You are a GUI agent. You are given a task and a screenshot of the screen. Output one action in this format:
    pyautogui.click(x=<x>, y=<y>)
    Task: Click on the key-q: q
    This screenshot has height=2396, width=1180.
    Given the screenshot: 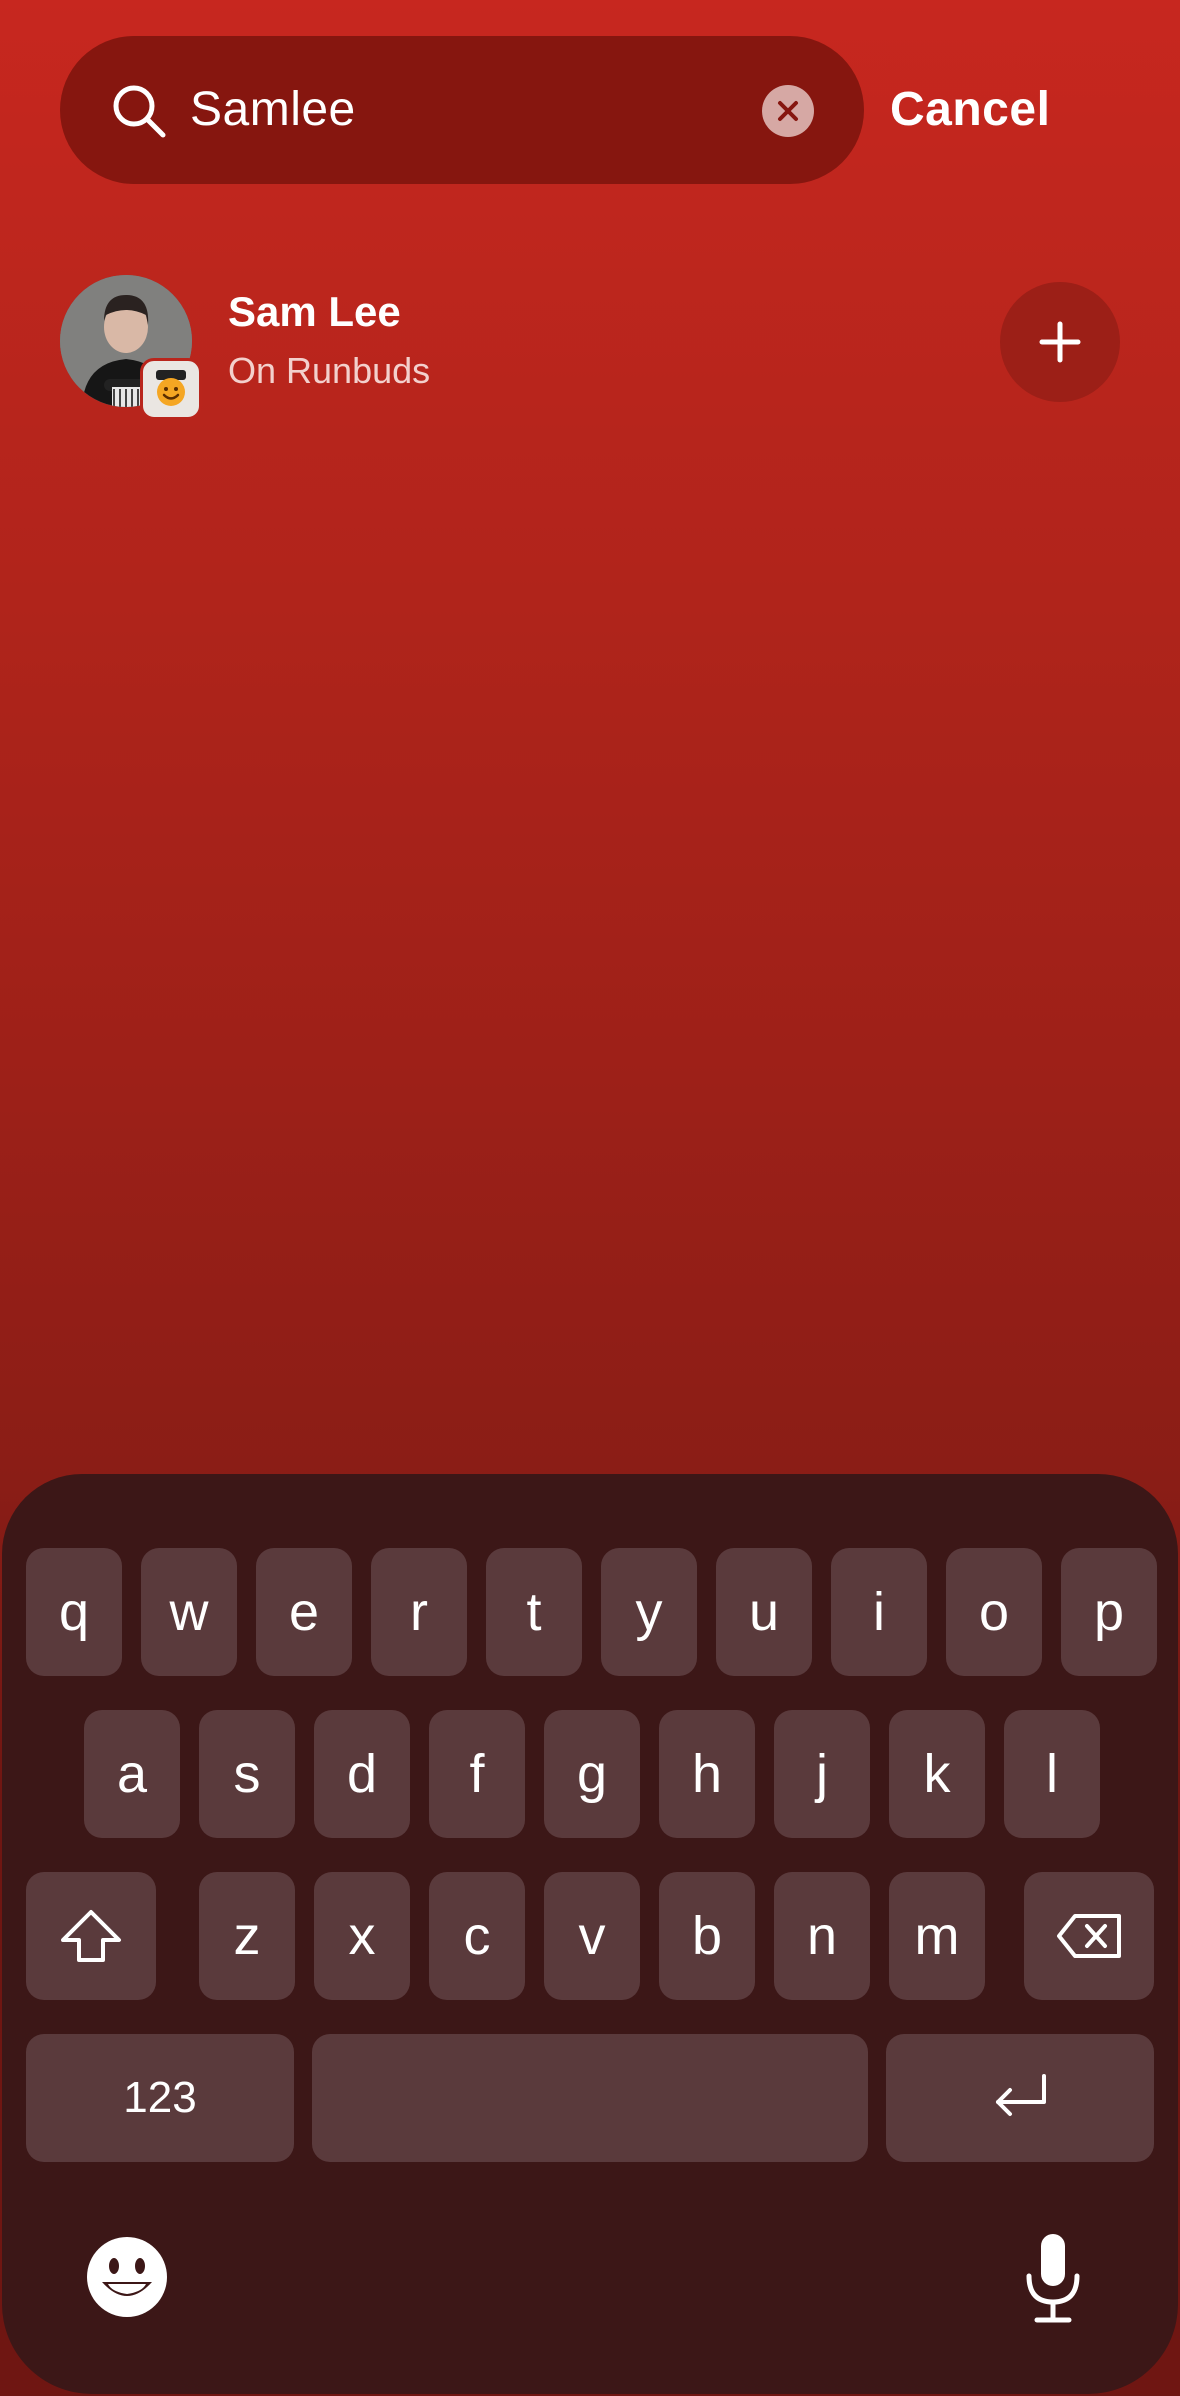 What is the action you would take?
    pyautogui.click(x=74, y=1612)
    